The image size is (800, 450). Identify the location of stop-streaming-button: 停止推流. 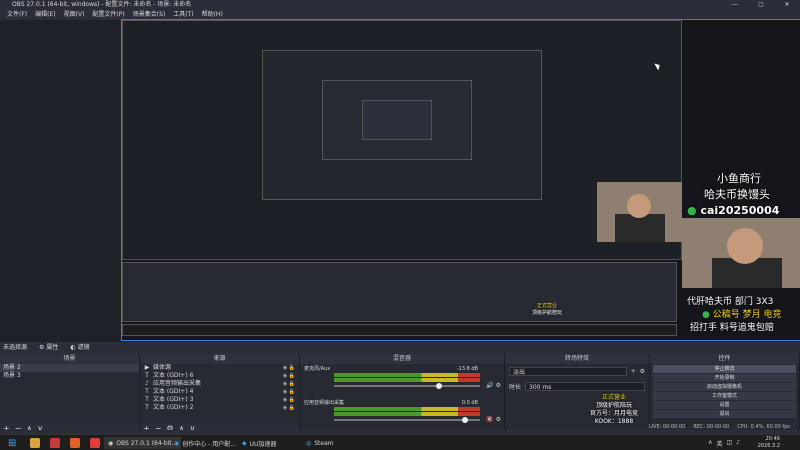
(724, 369).